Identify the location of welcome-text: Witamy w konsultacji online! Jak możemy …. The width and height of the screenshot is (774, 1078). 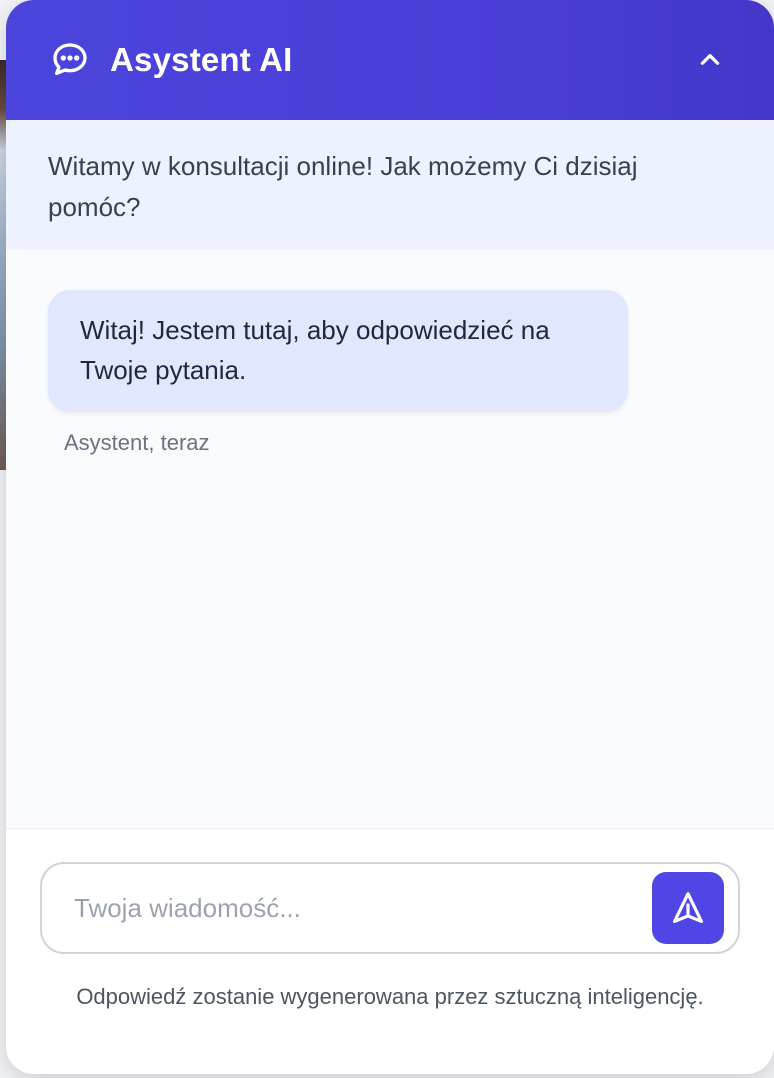
(343, 186).